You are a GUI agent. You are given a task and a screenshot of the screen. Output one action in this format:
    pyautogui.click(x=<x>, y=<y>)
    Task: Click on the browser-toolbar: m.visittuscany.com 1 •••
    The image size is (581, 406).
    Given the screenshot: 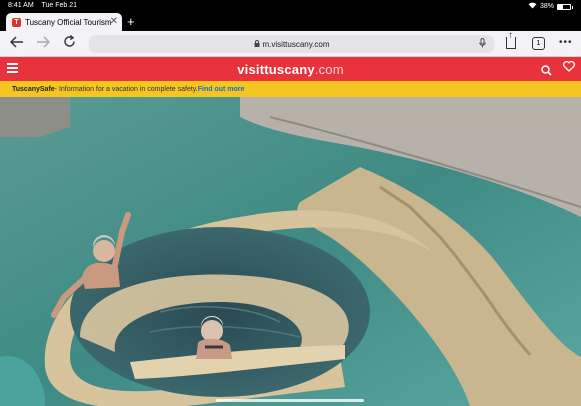 What is the action you would take?
    pyautogui.click(x=290, y=43)
    